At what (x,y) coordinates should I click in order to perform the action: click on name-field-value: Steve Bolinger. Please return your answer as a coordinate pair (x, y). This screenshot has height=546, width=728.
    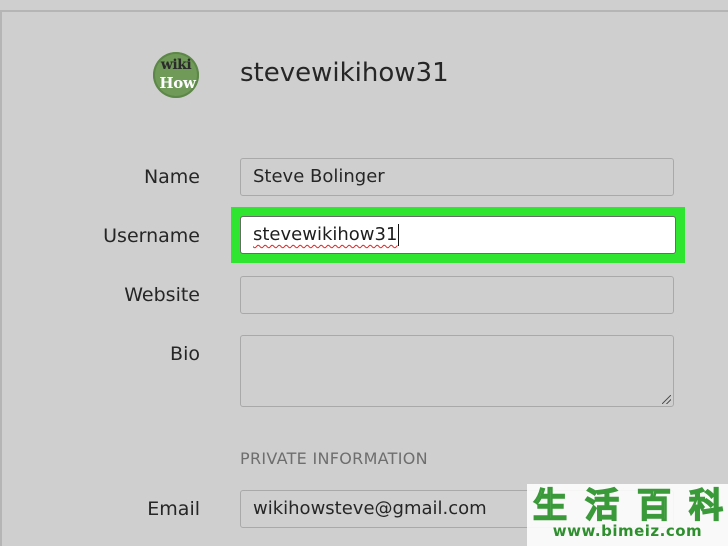
    Looking at the image, I should click on (319, 176).